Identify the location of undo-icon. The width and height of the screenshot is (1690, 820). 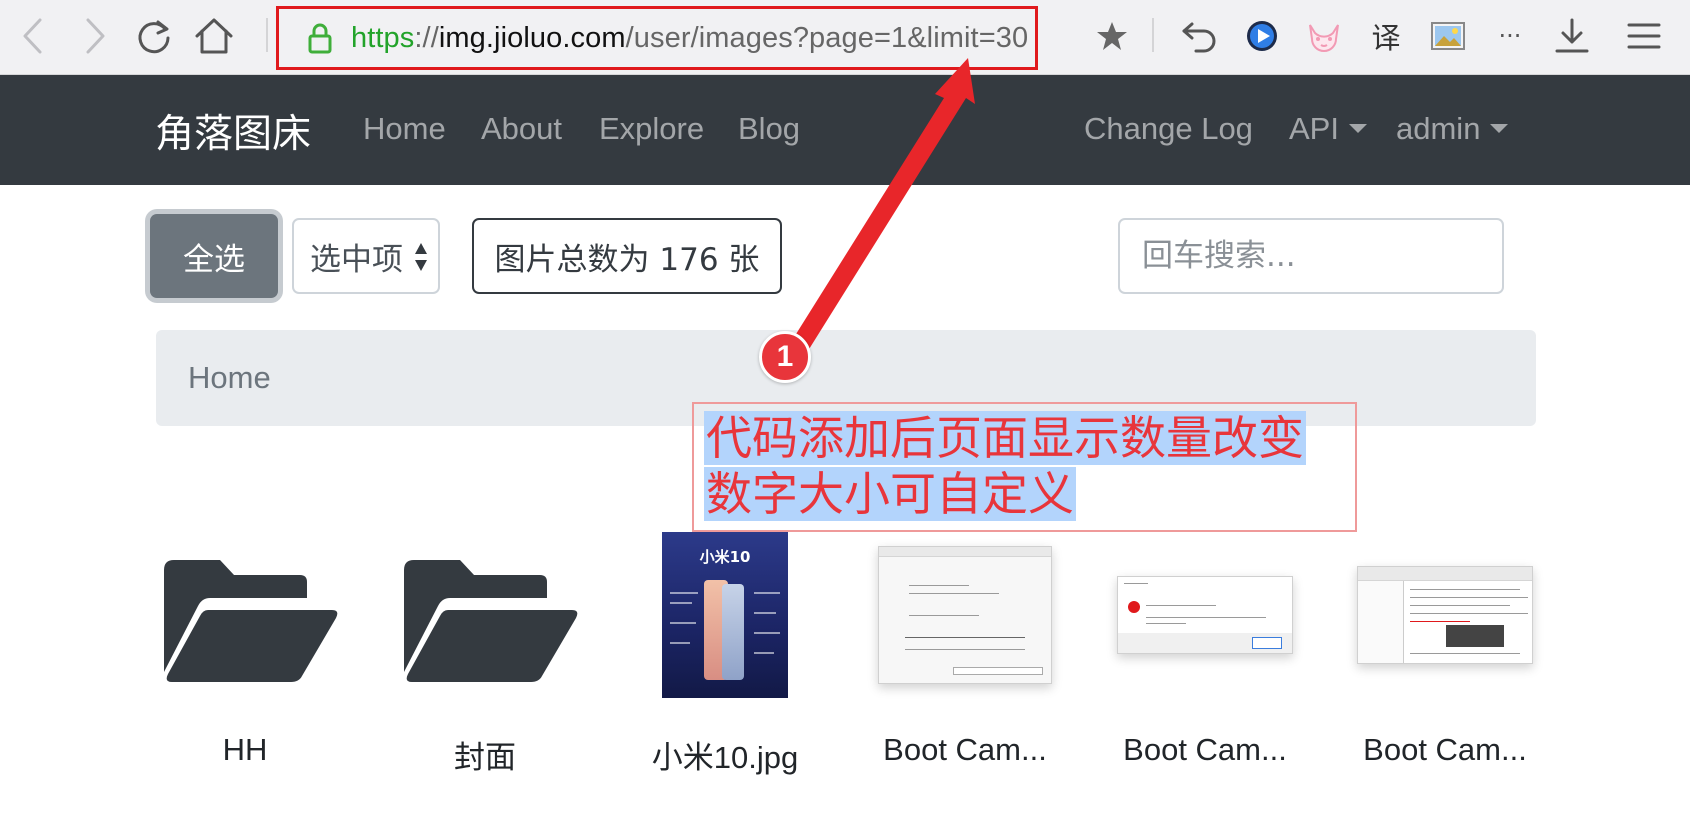
(1200, 36).